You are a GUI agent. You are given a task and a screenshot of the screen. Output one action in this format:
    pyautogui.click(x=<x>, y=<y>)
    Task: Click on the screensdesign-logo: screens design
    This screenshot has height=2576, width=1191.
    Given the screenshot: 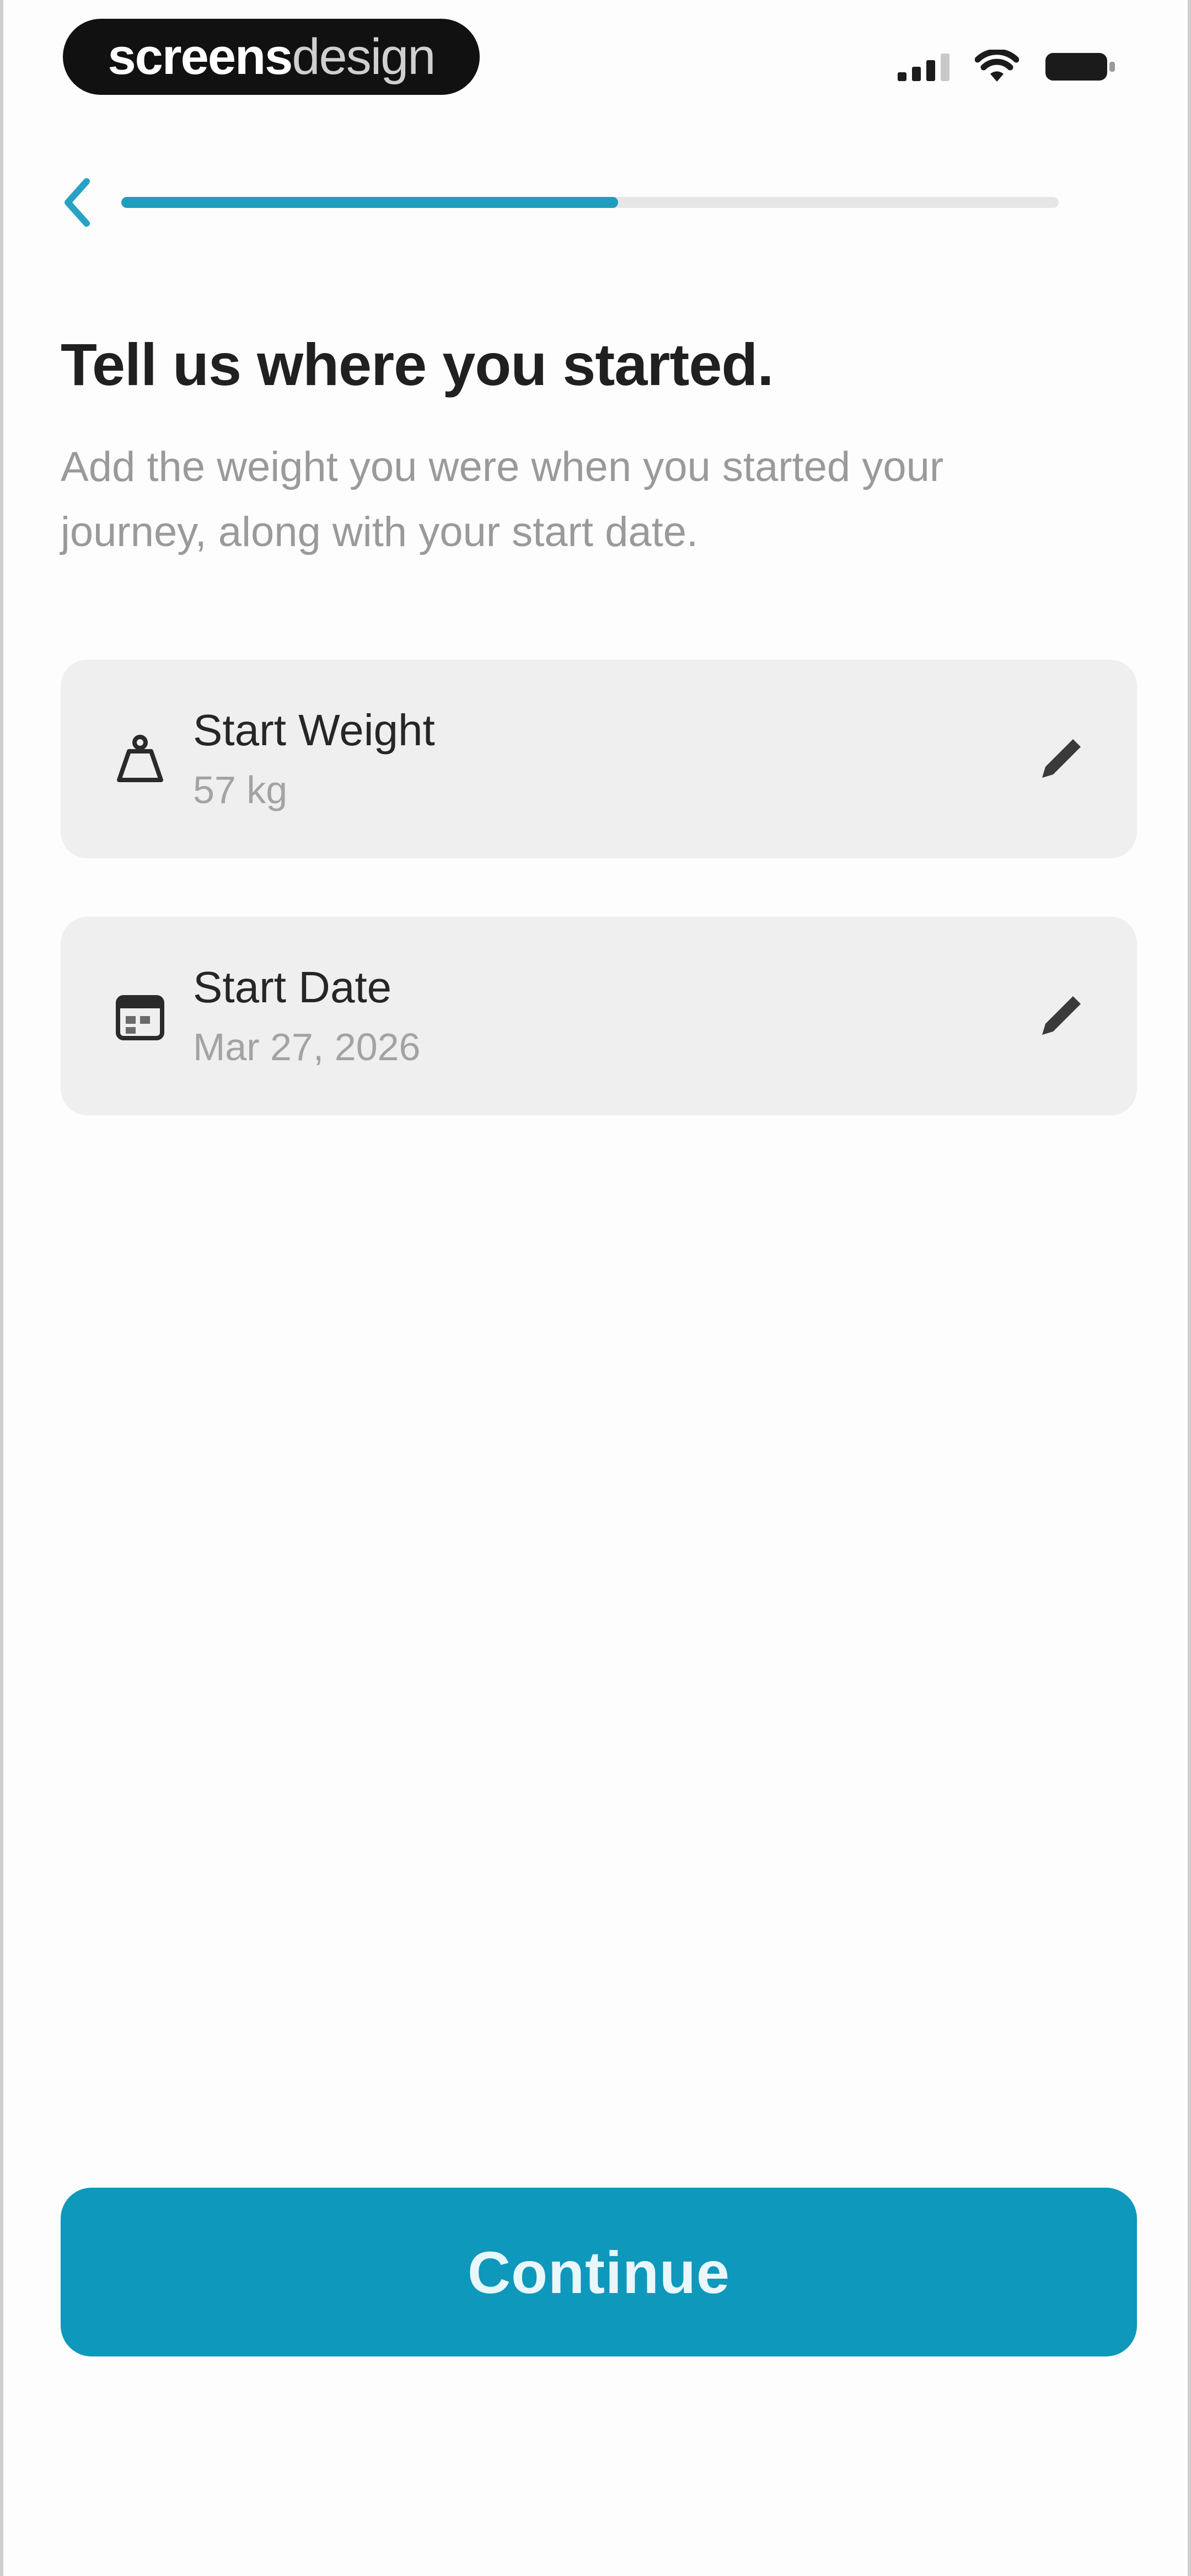 What is the action you would take?
    pyautogui.click(x=271, y=57)
    